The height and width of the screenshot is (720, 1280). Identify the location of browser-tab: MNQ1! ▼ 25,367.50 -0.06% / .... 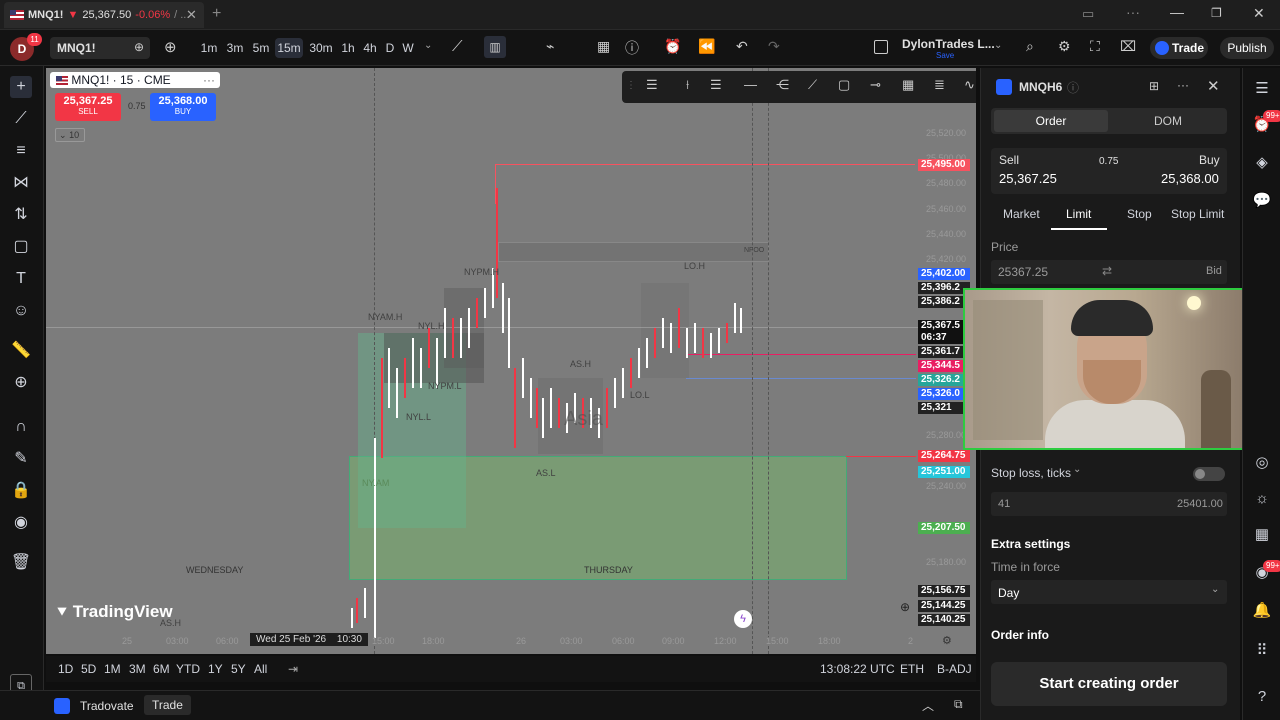
(104, 15).